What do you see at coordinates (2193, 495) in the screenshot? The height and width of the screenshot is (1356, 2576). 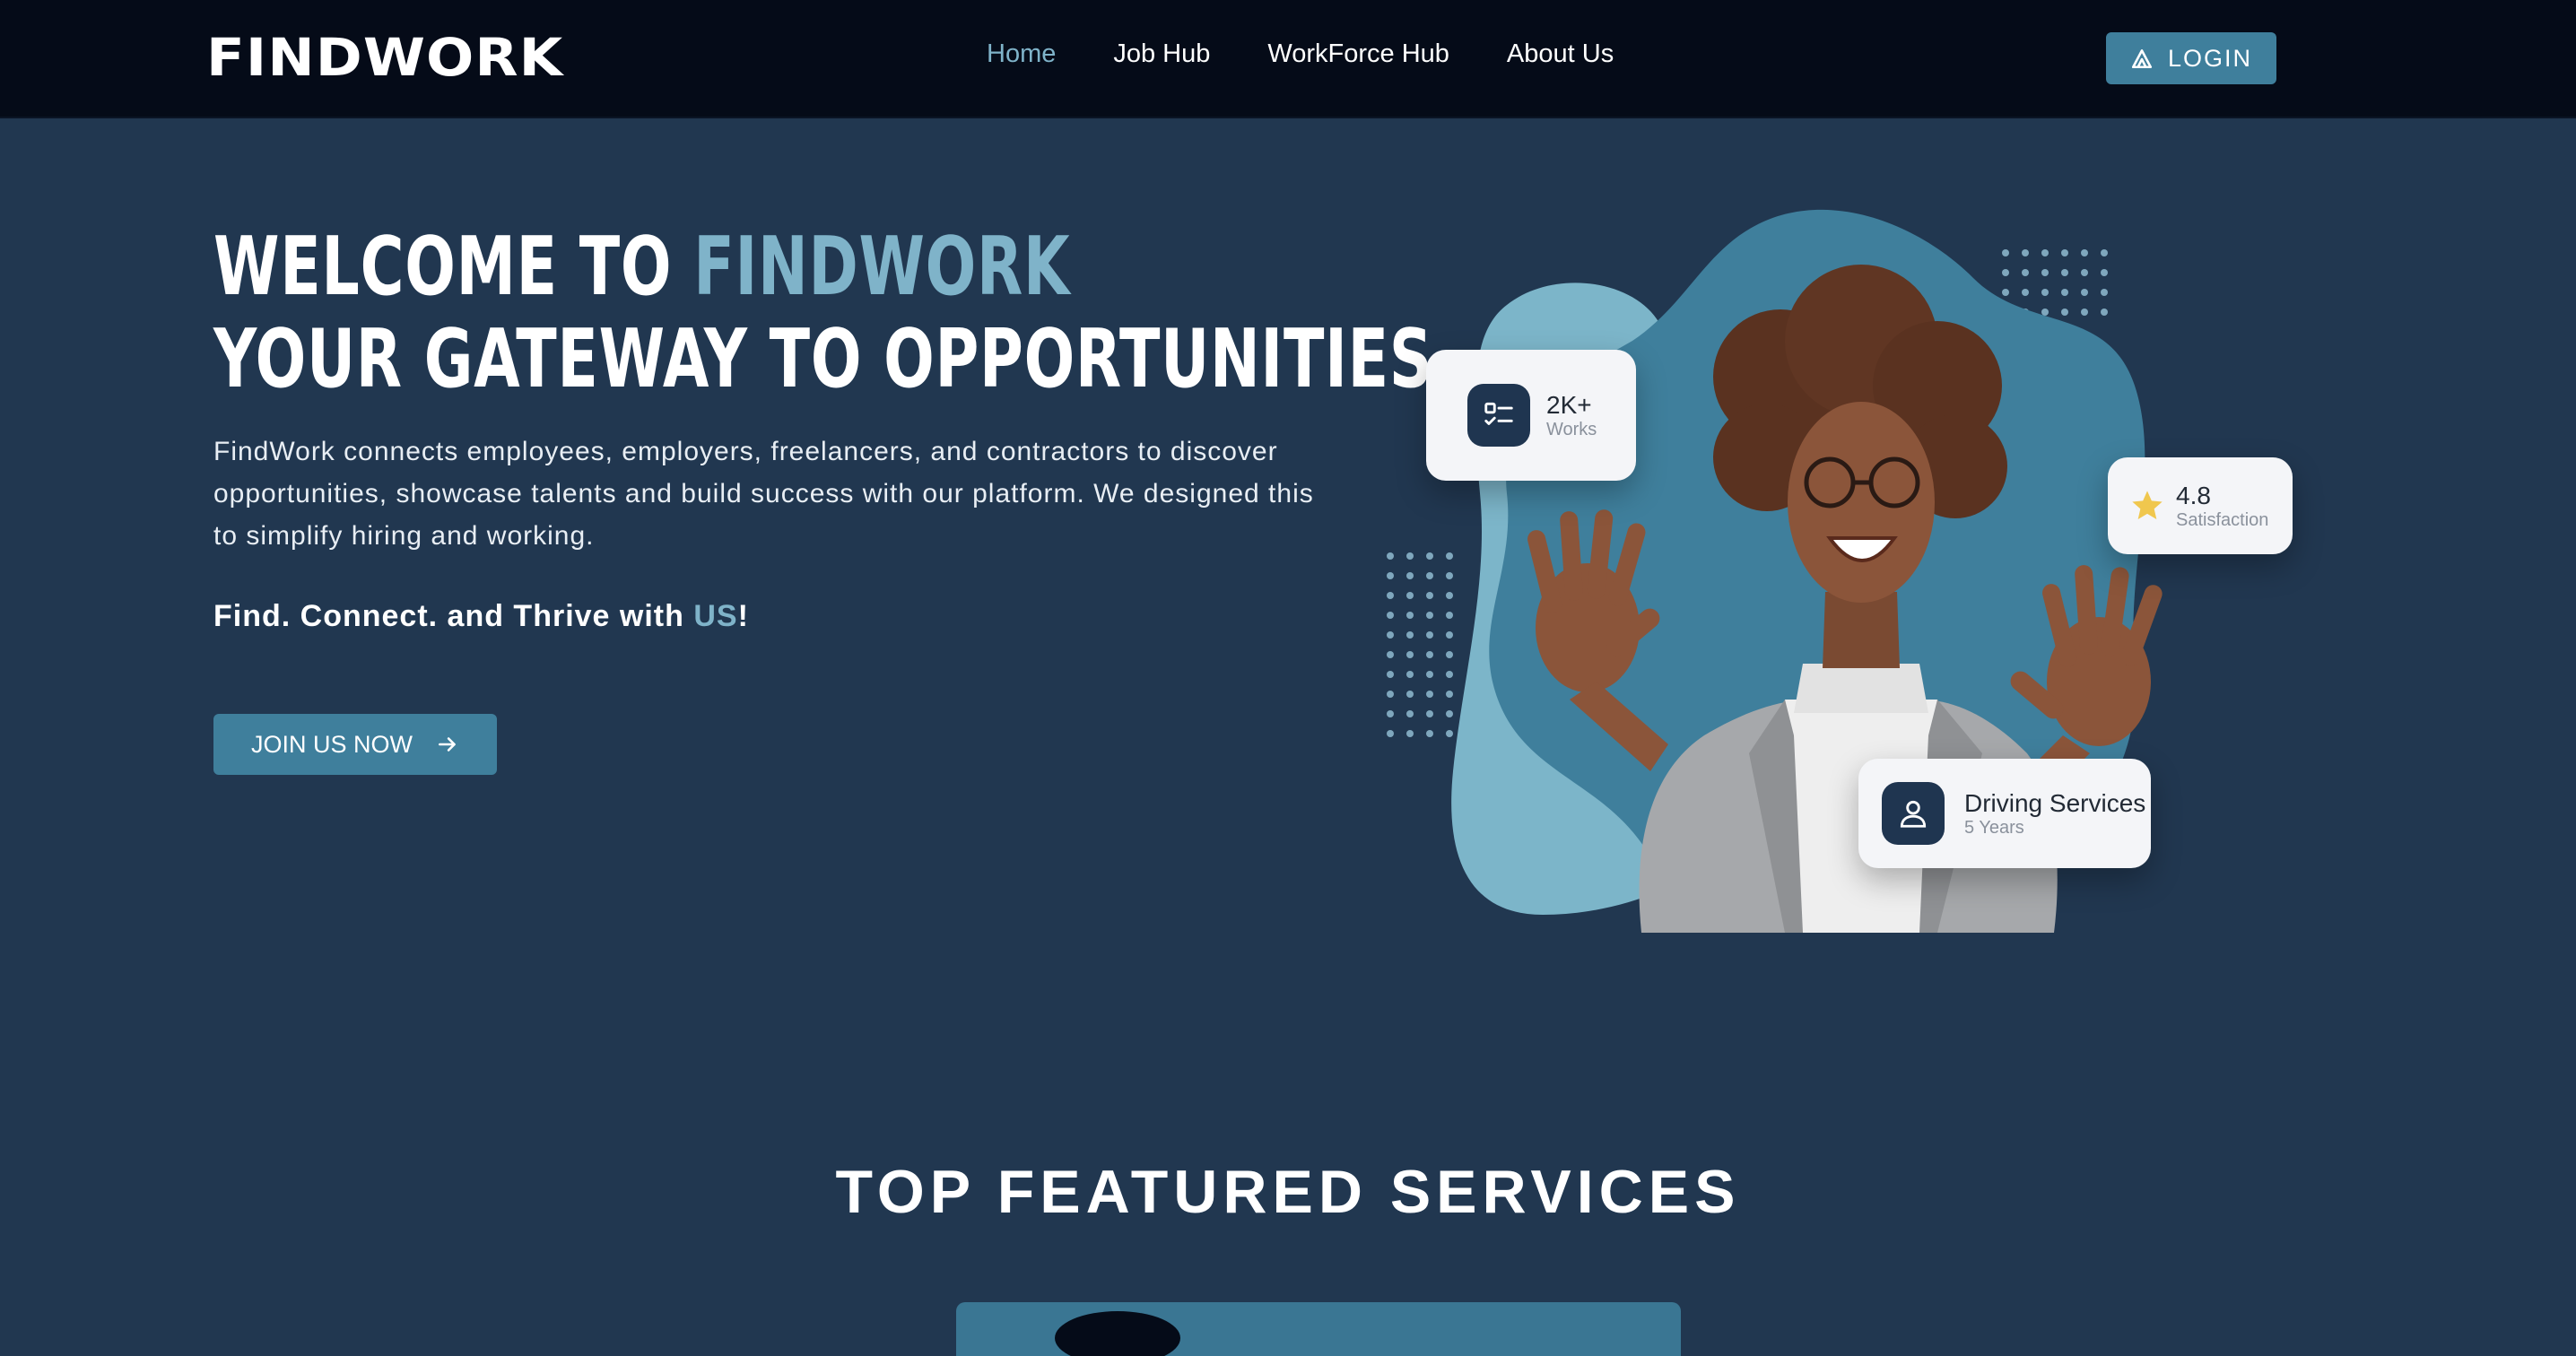 I see `rating-value: 4.8` at bounding box center [2193, 495].